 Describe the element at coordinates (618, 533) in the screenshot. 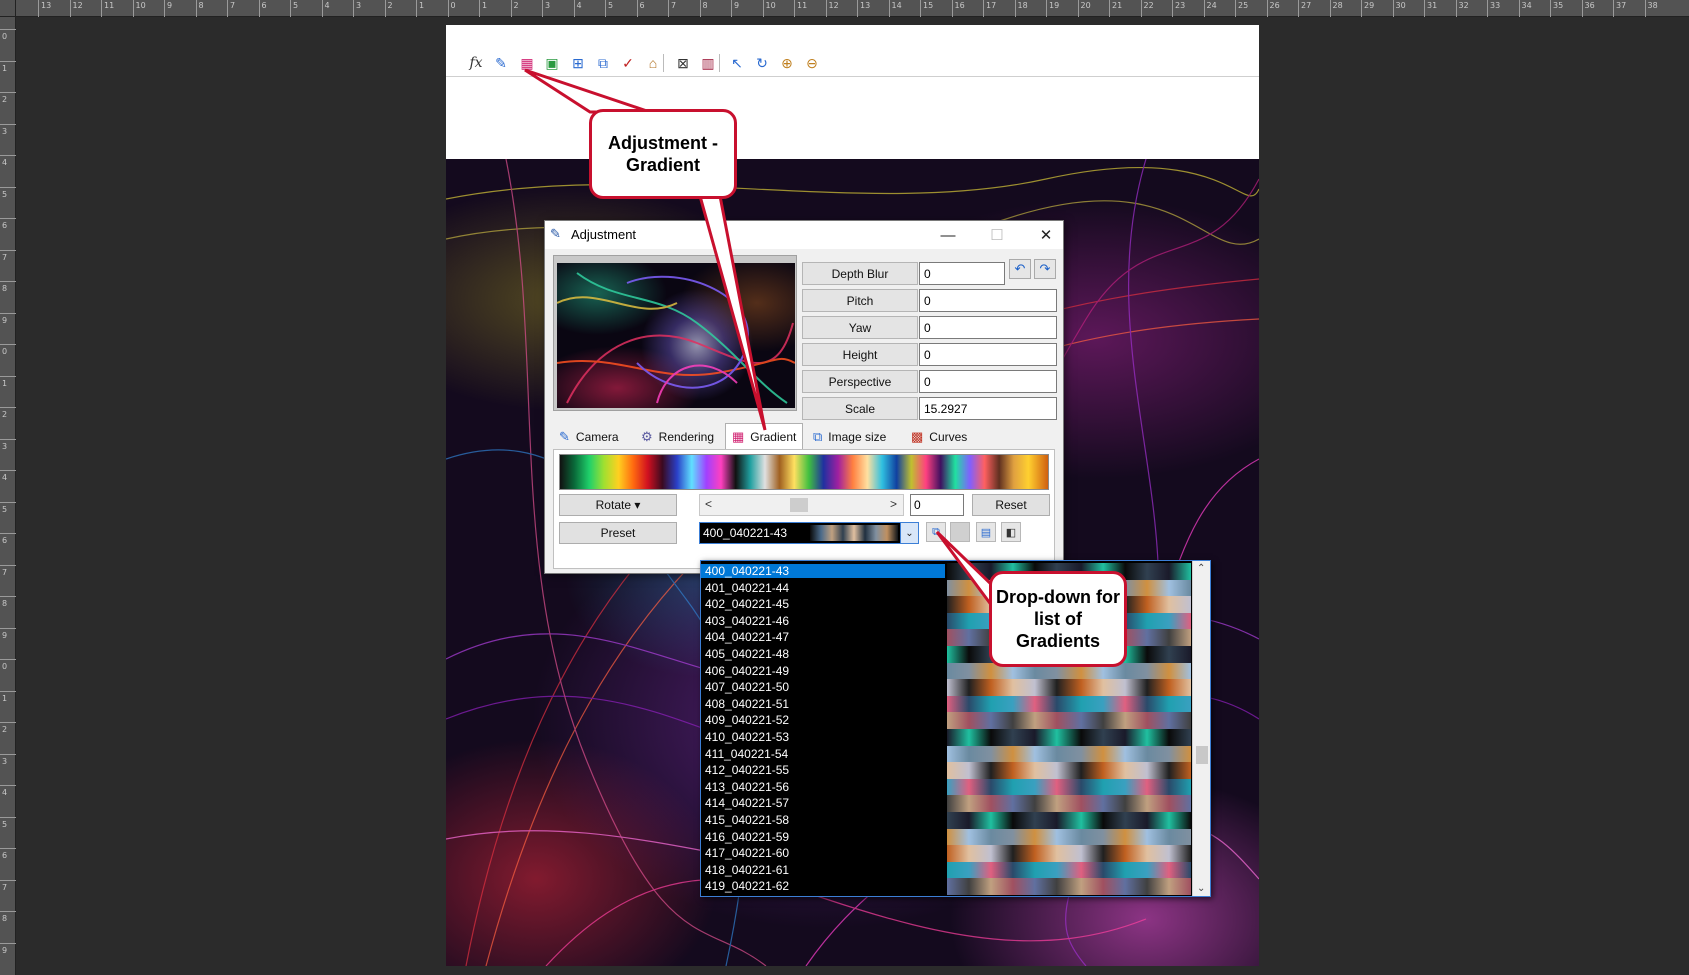

I see `preset-button: Preset` at that location.